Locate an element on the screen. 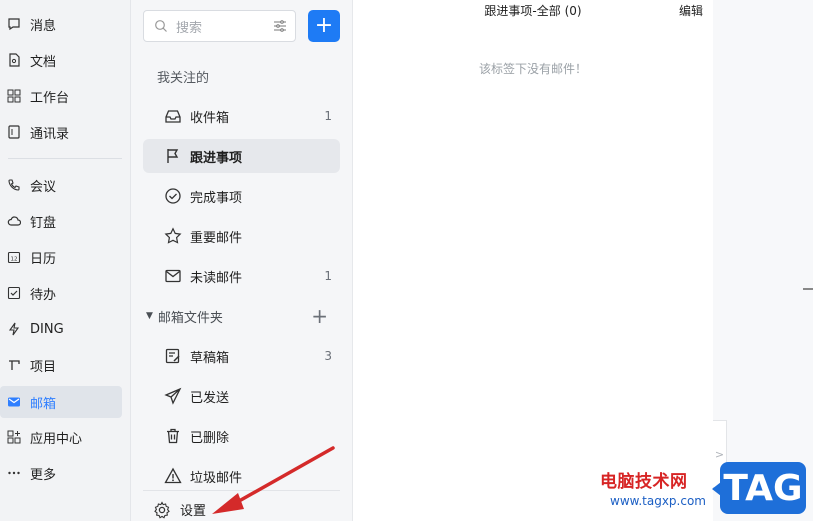 This screenshot has width=813, height=521. calendar-icon: 12 is located at coordinates (14, 257).